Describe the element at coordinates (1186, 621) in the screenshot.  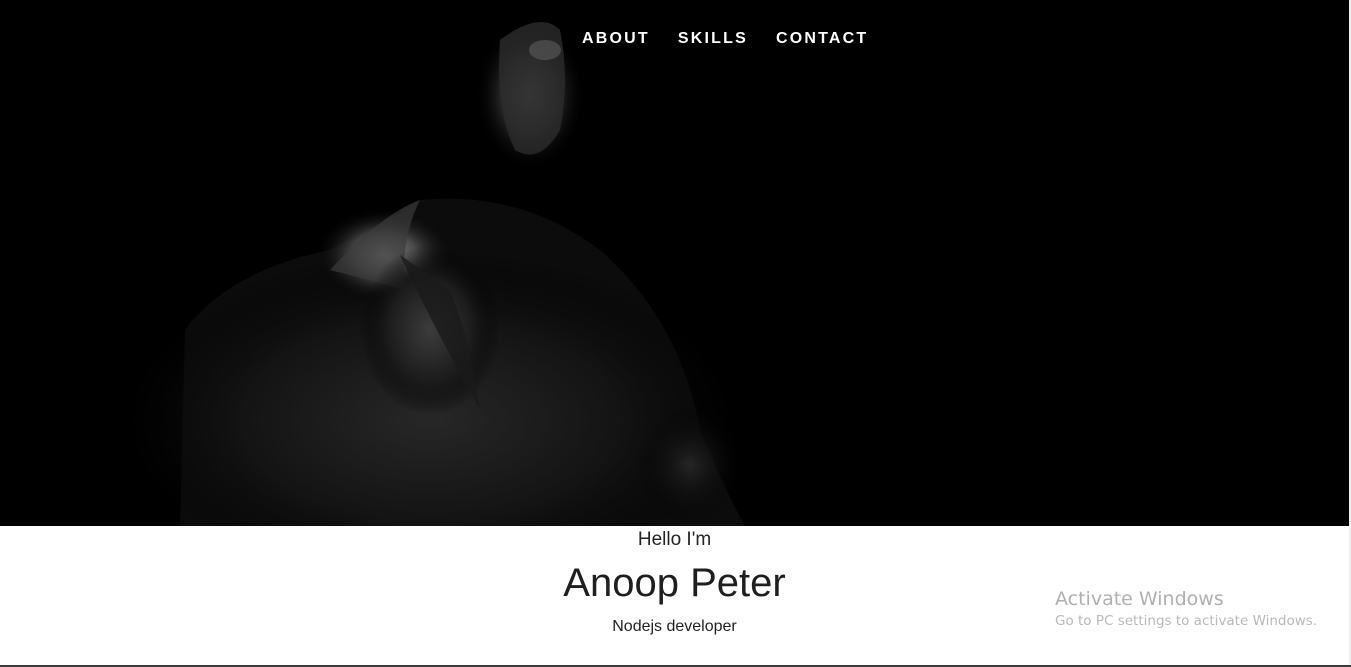
I see `watermark-subtitle: Go to PC settings to activate Windows.` at that location.